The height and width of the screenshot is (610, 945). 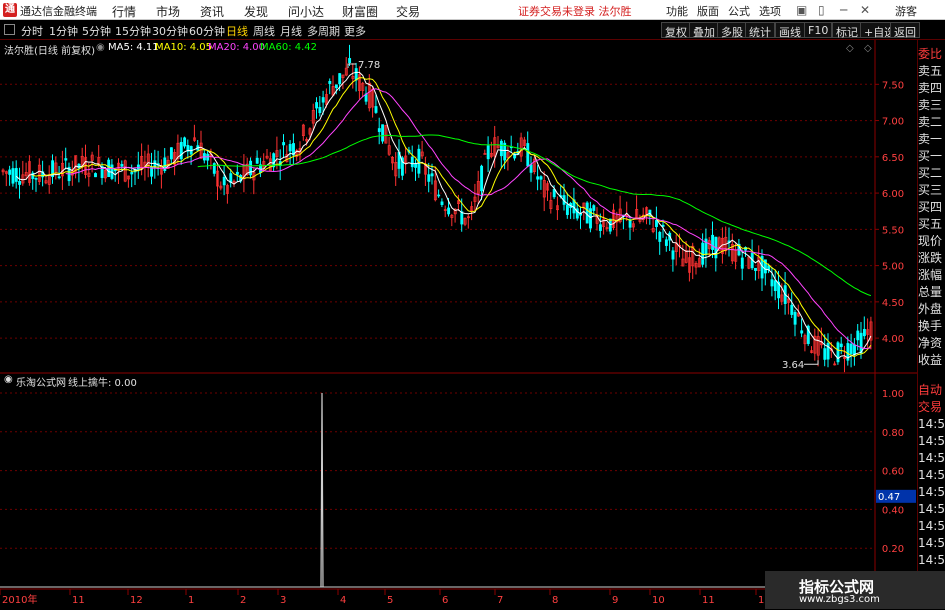 What do you see at coordinates (801, 10) in the screenshot?
I see `skin-icon: ▣` at bounding box center [801, 10].